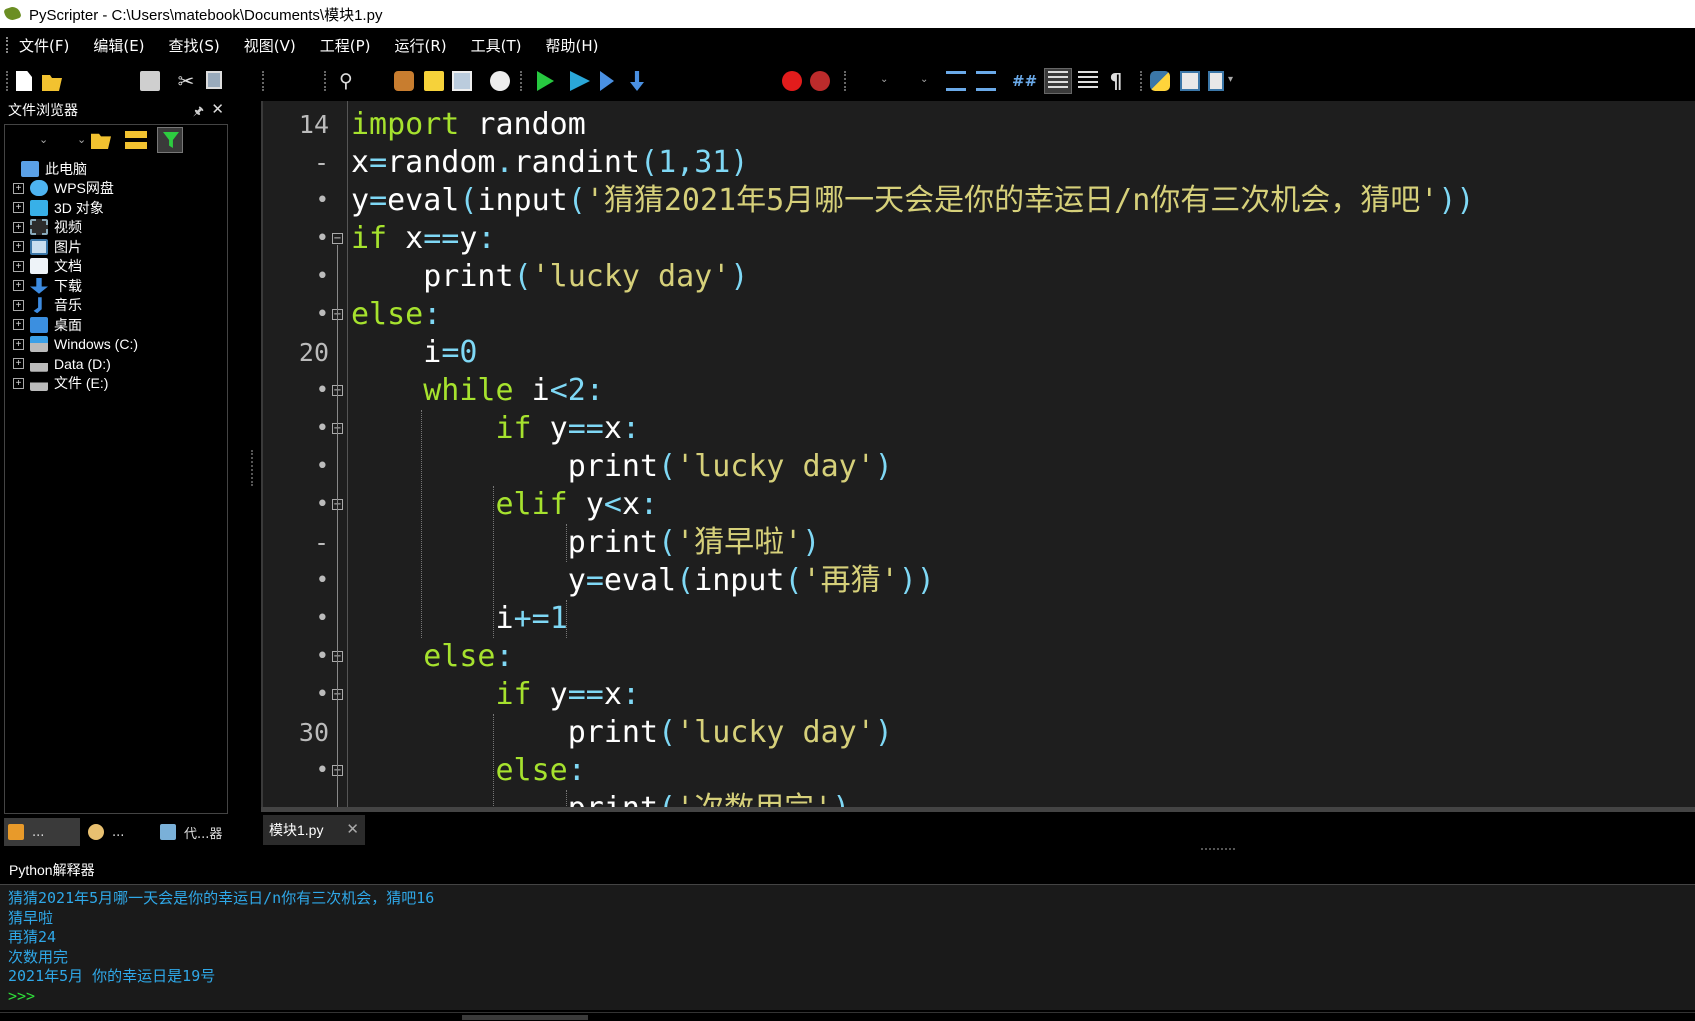  I want to click on tree-item: + 文件 (E:), so click(75, 384).